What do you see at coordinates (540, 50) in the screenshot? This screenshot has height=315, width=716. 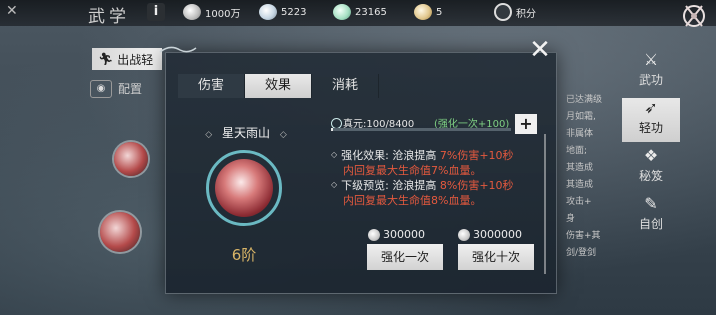 I see `close-icon: ✕` at bounding box center [540, 50].